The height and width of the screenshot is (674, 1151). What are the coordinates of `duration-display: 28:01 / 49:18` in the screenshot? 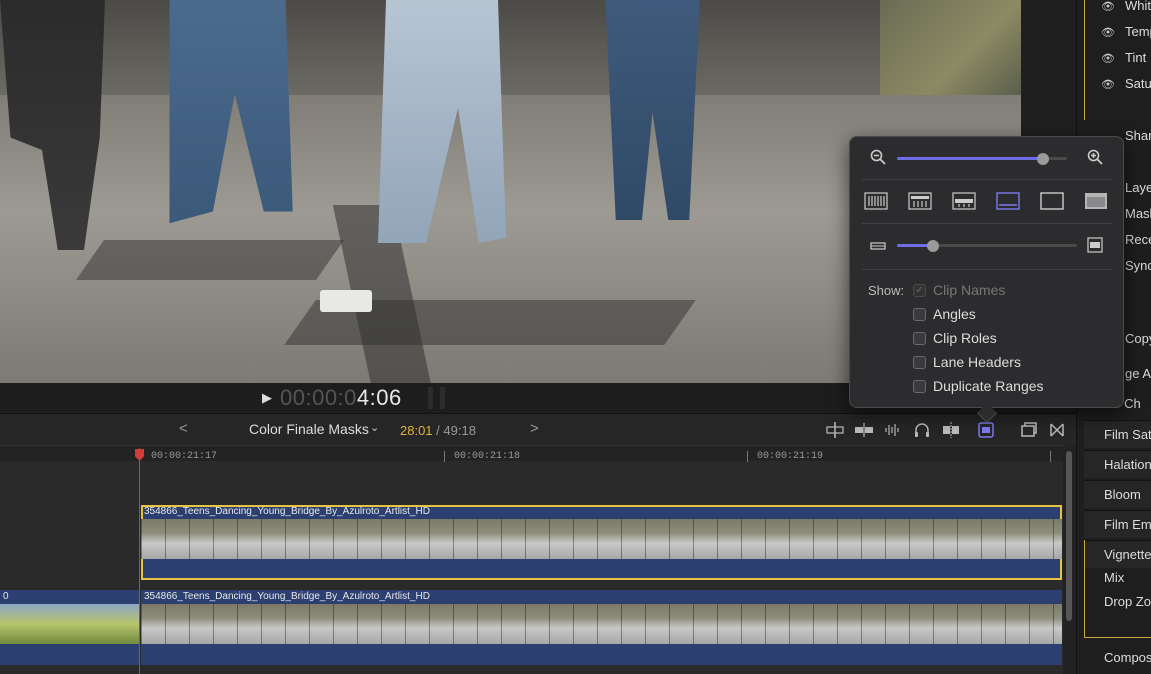 It's located at (438, 430).